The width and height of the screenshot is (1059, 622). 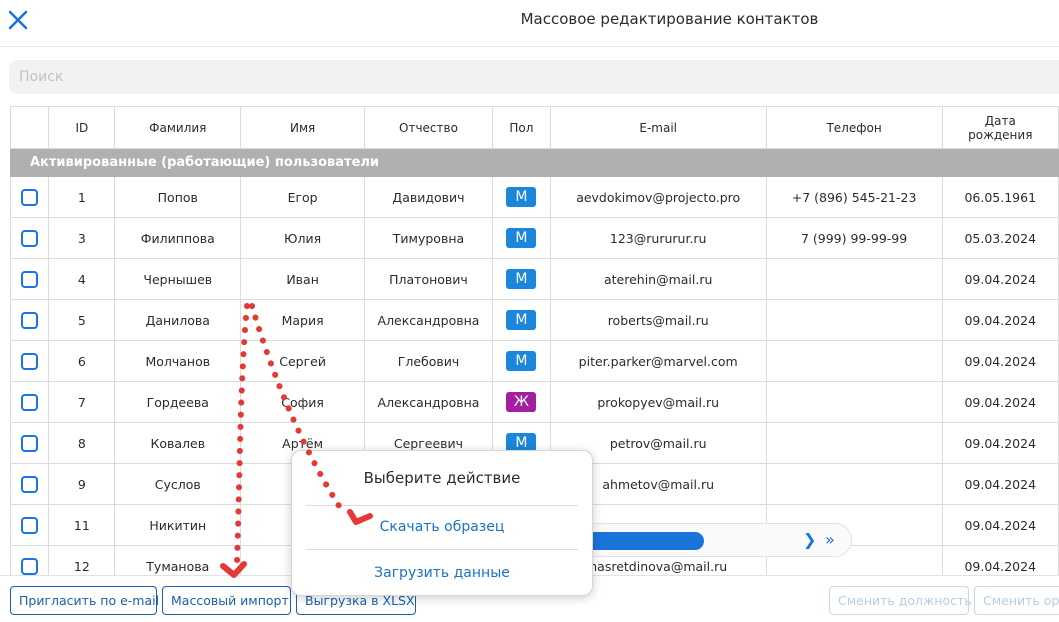 I want to click on column-header-email: E-mail, so click(x=658, y=127).